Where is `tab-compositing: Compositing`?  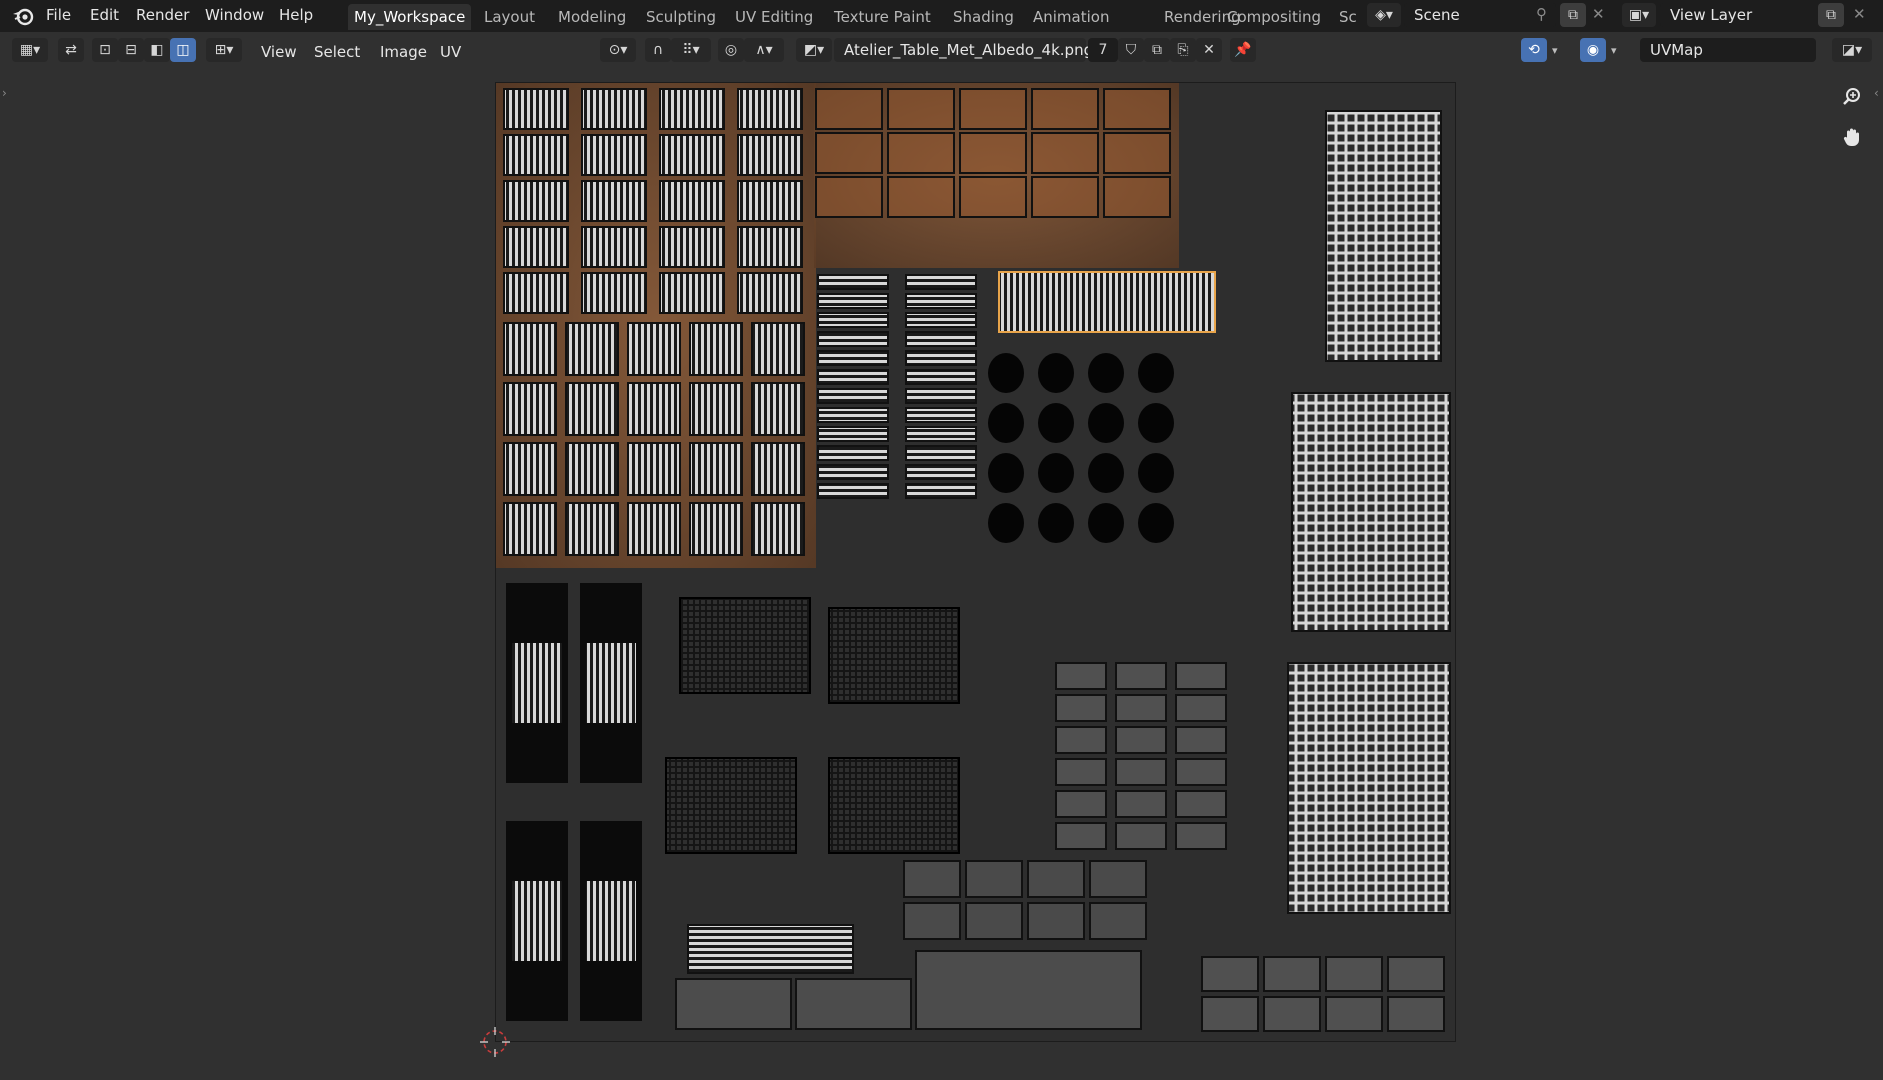
tab-compositing: Compositing is located at coordinates (1274, 17).